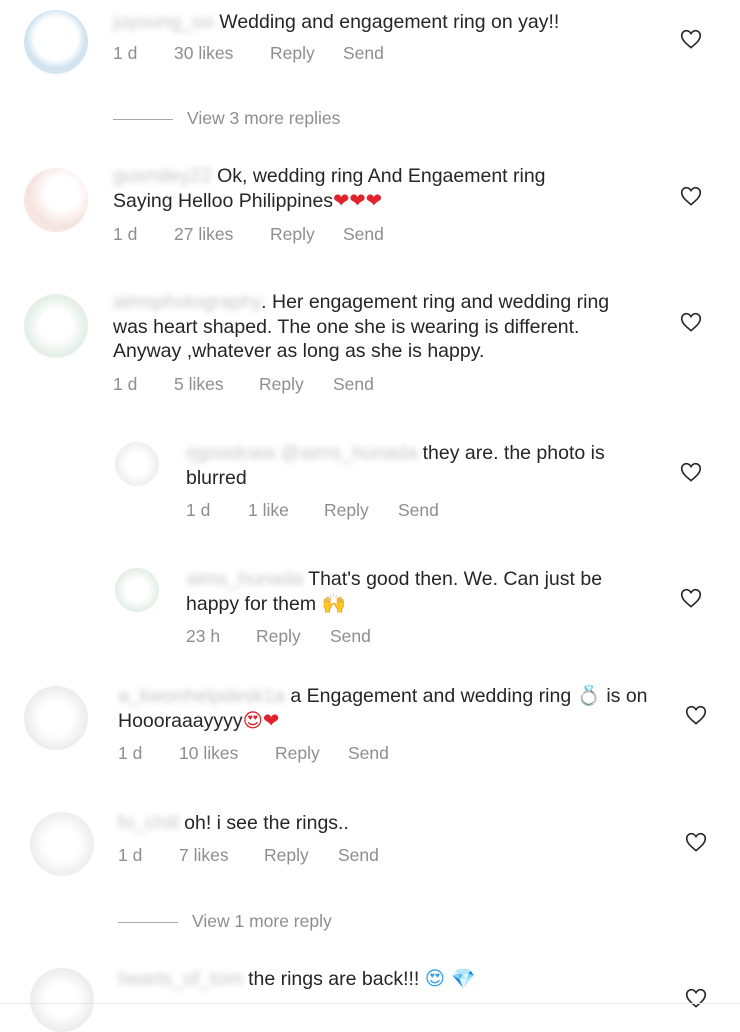 The width and height of the screenshot is (740, 1032). Describe the element at coordinates (431, 696) in the screenshot. I see `comment-text: a Engagement and wedding ring` at that location.